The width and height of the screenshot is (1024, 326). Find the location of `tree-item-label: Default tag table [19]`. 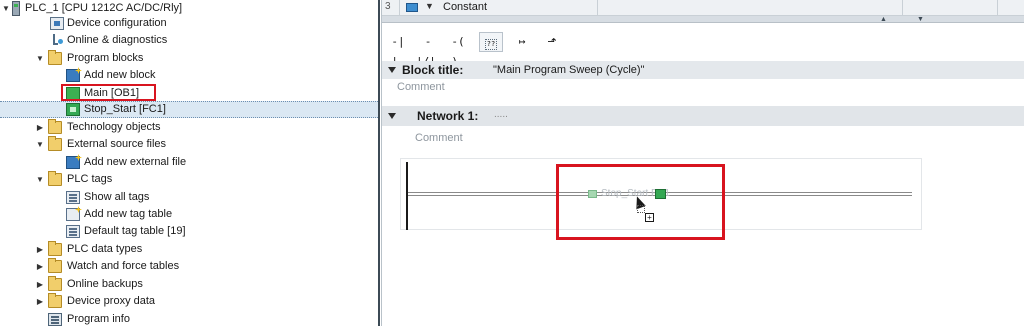

tree-item-label: Default tag table [19] is located at coordinates (135, 231).